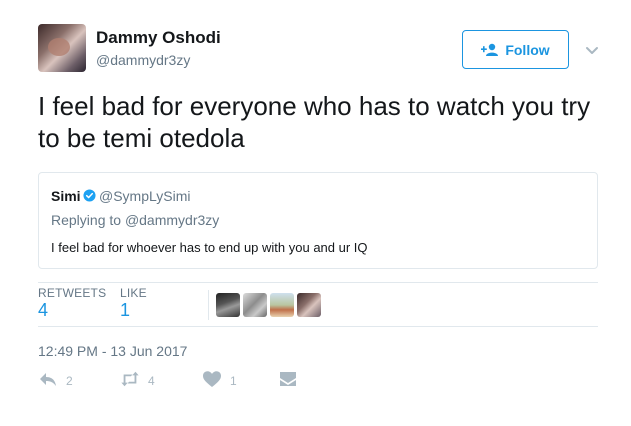 This screenshot has width=631, height=426. I want to click on like-button: 1, so click(219, 379).